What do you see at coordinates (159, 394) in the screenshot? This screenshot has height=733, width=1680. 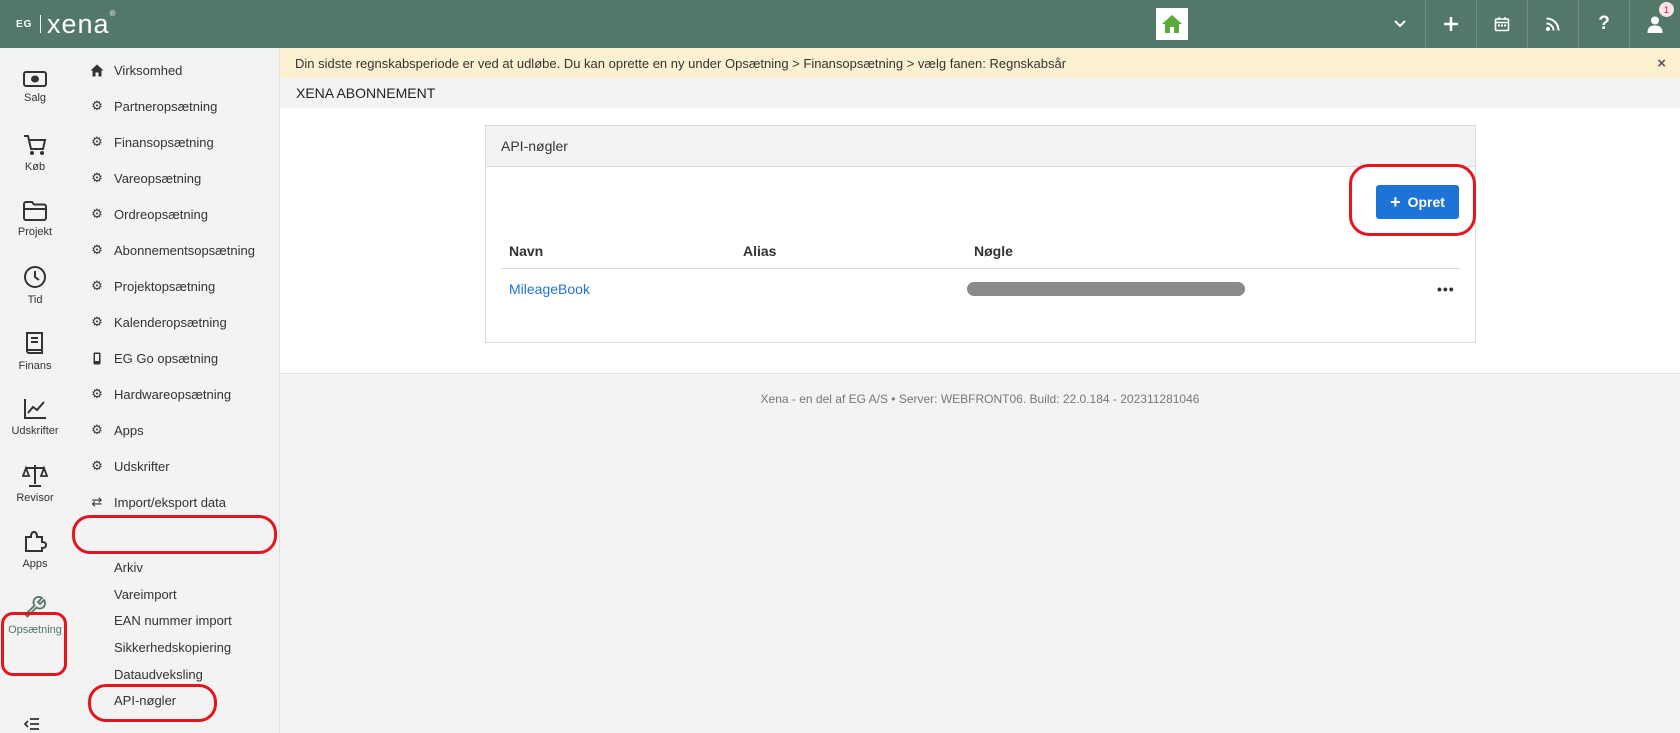 I see `nav-item-hardwareopsaetning: ⚙ Hardwareopsætning` at bounding box center [159, 394].